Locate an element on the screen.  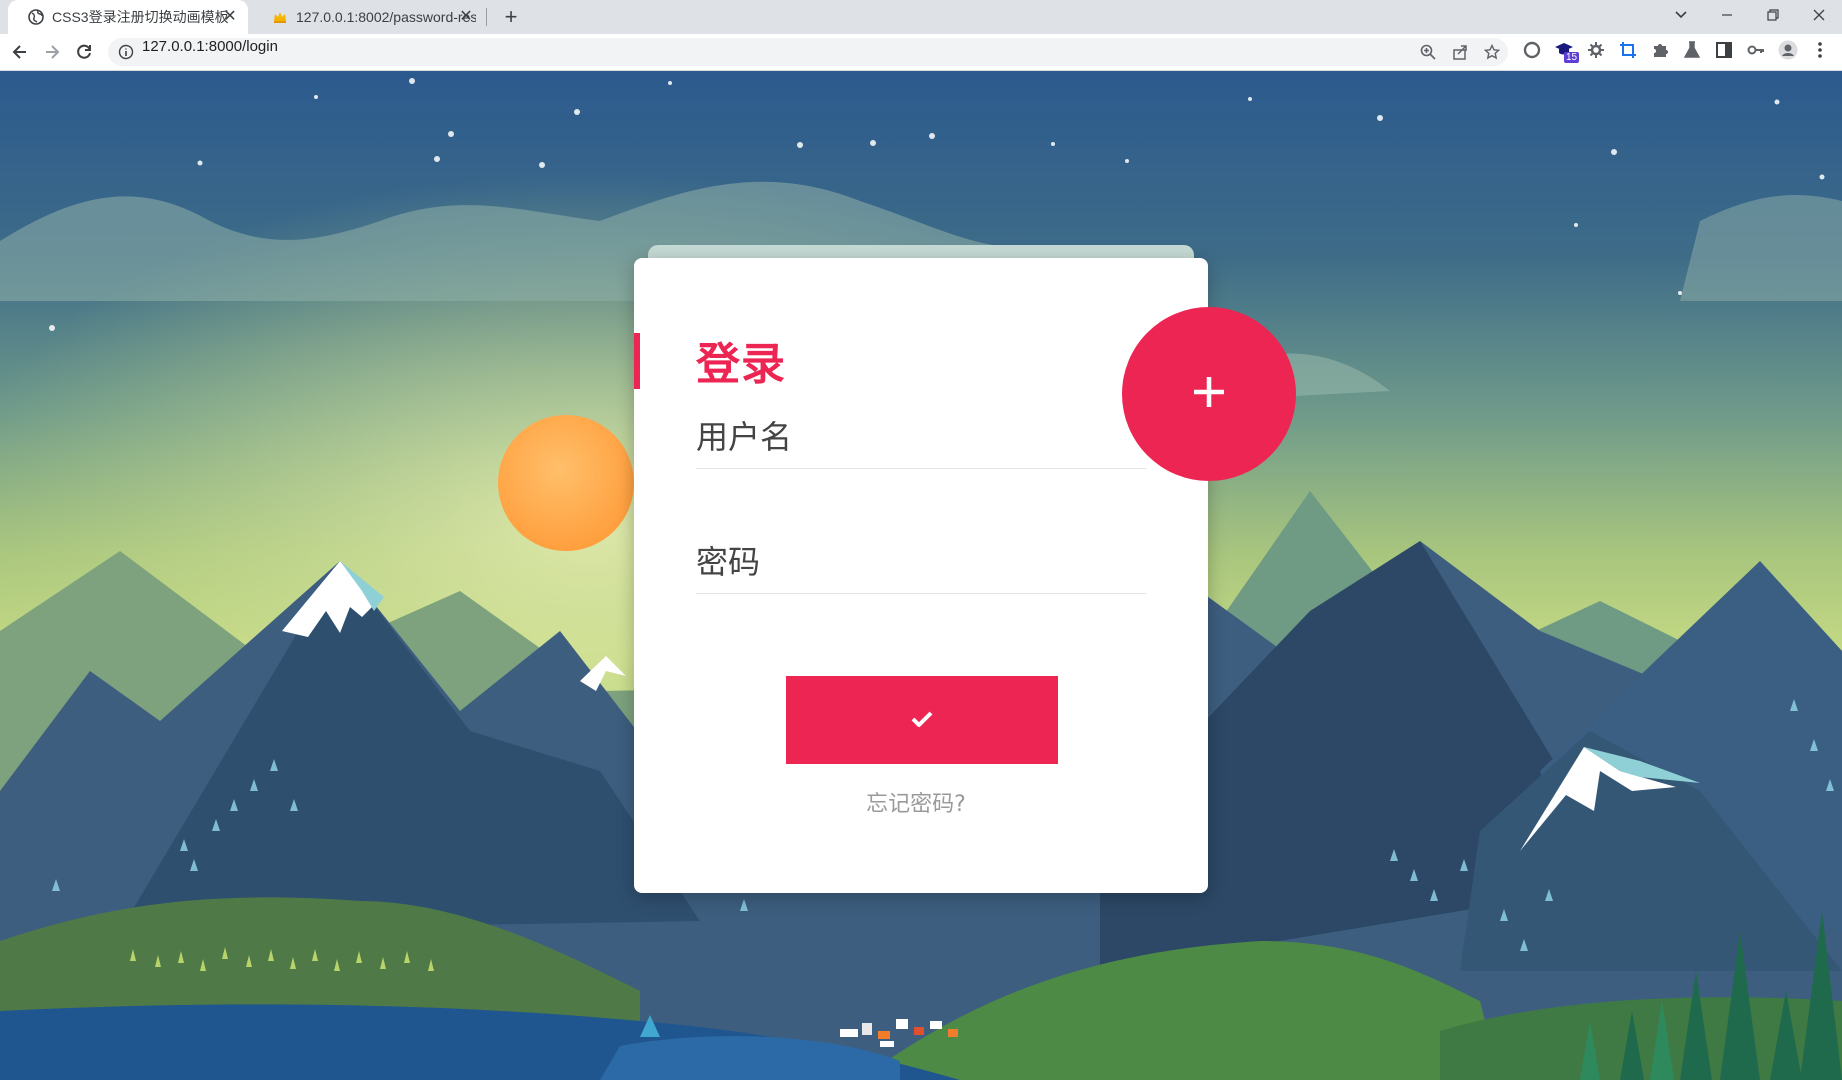
forward-icon is located at coordinates (52, 52).